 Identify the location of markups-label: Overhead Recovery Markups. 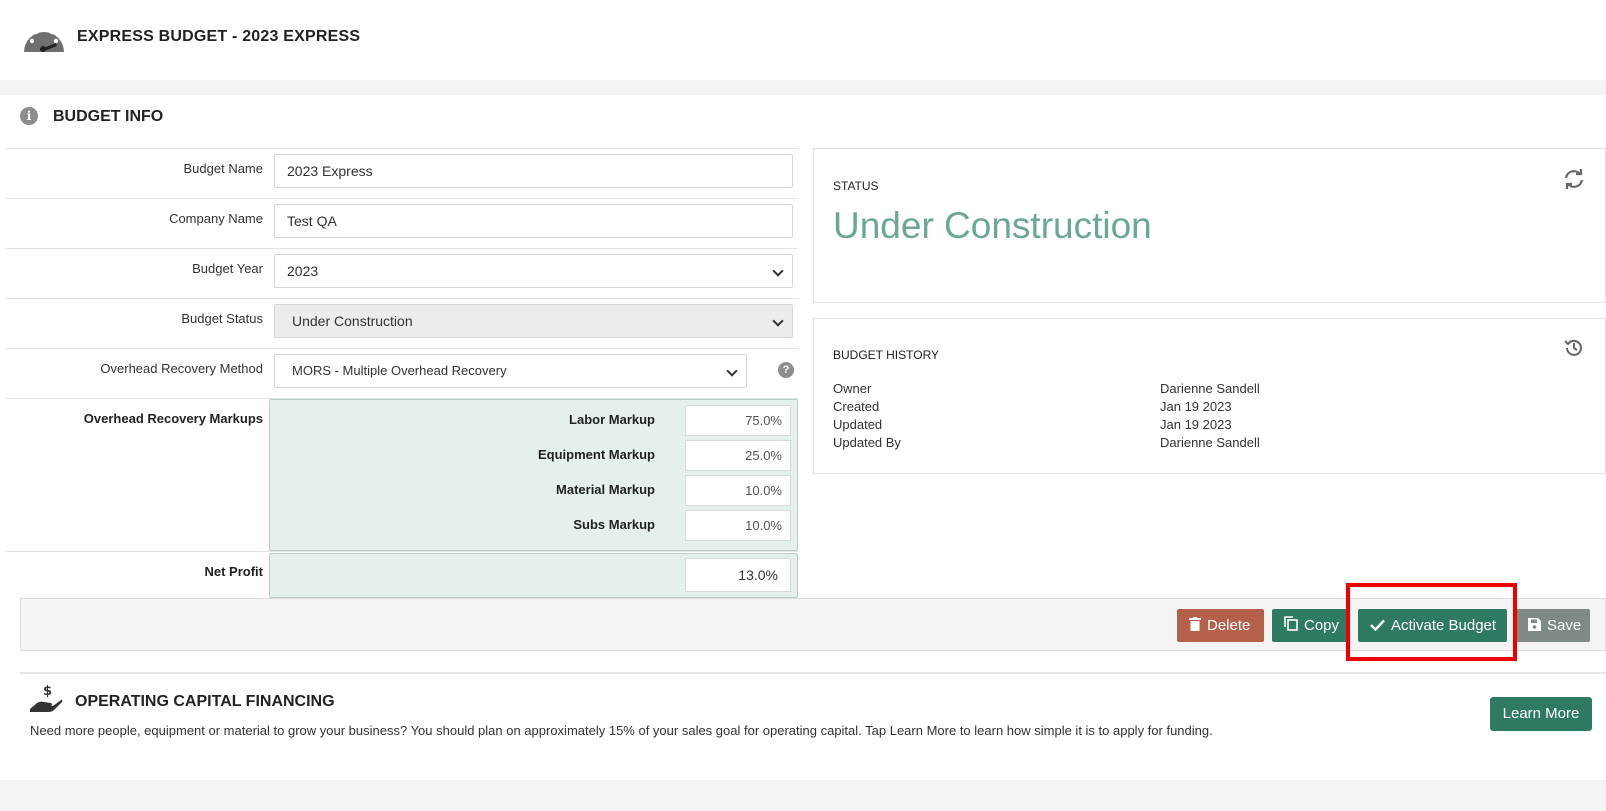
(173, 418).